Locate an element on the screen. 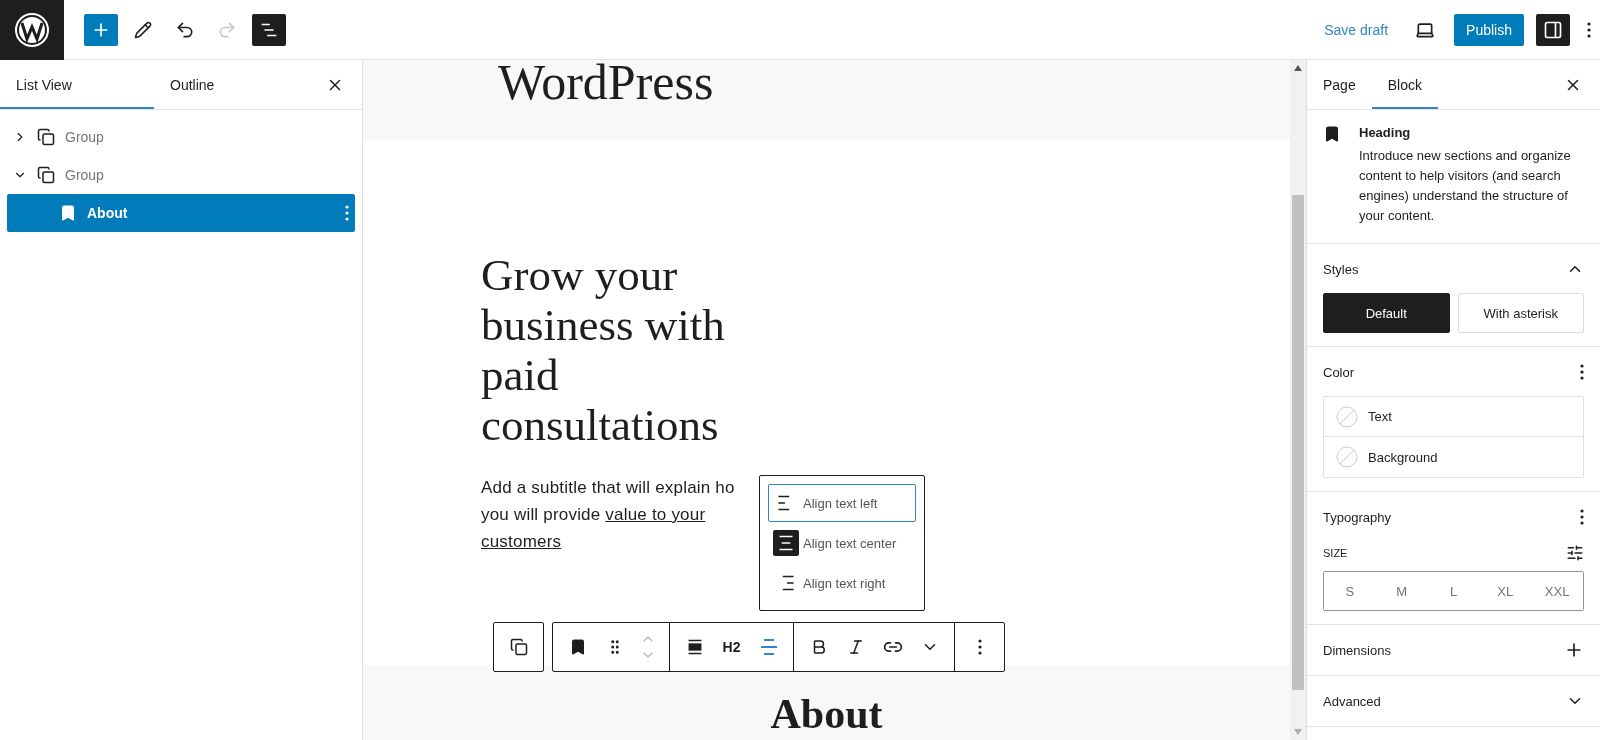 The image size is (1600, 740). add-block-button is located at coordinates (101, 29).